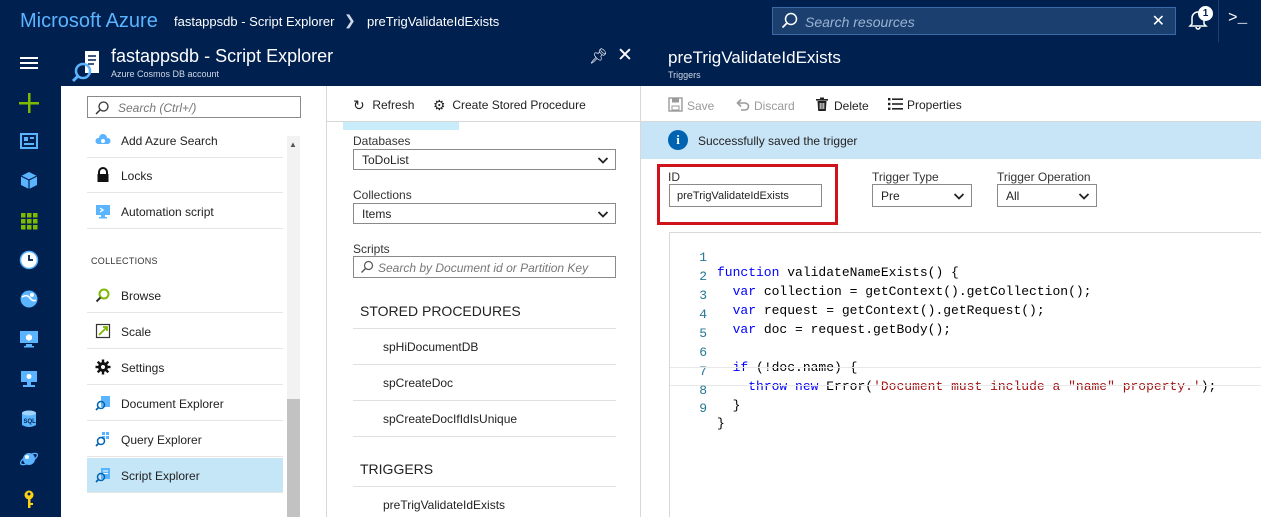 The image size is (1261, 517). Describe the element at coordinates (1044, 177) in the screenshot. I see `trigger-operation-label: Trigger Operation` at that location.